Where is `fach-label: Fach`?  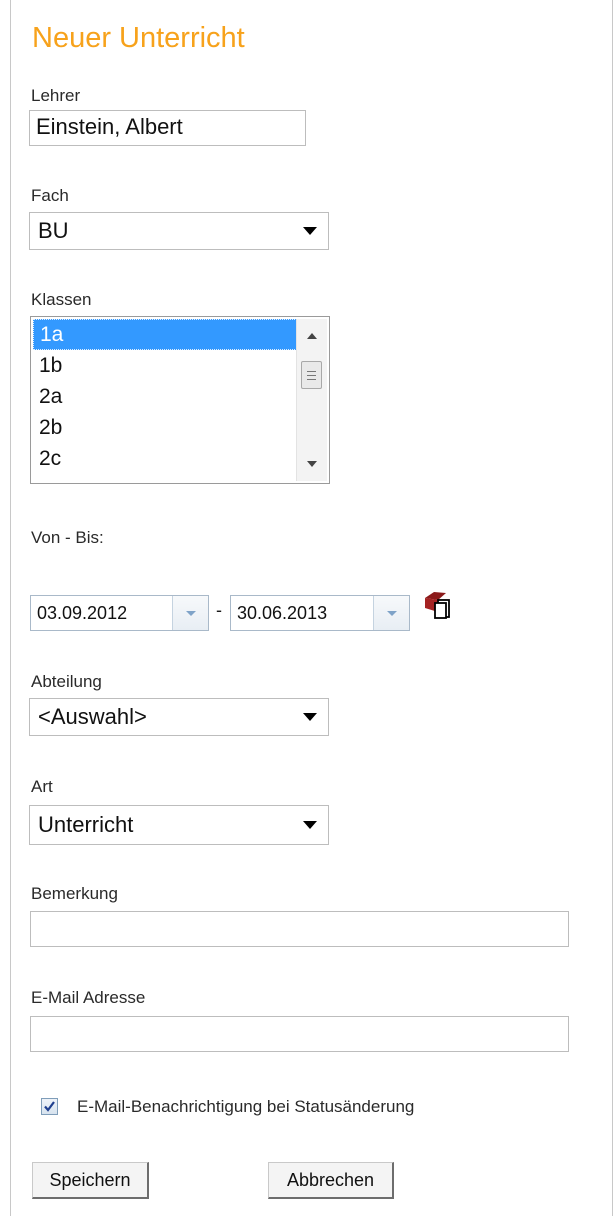 fach-label: Fach is located at coordinates (50, 195).